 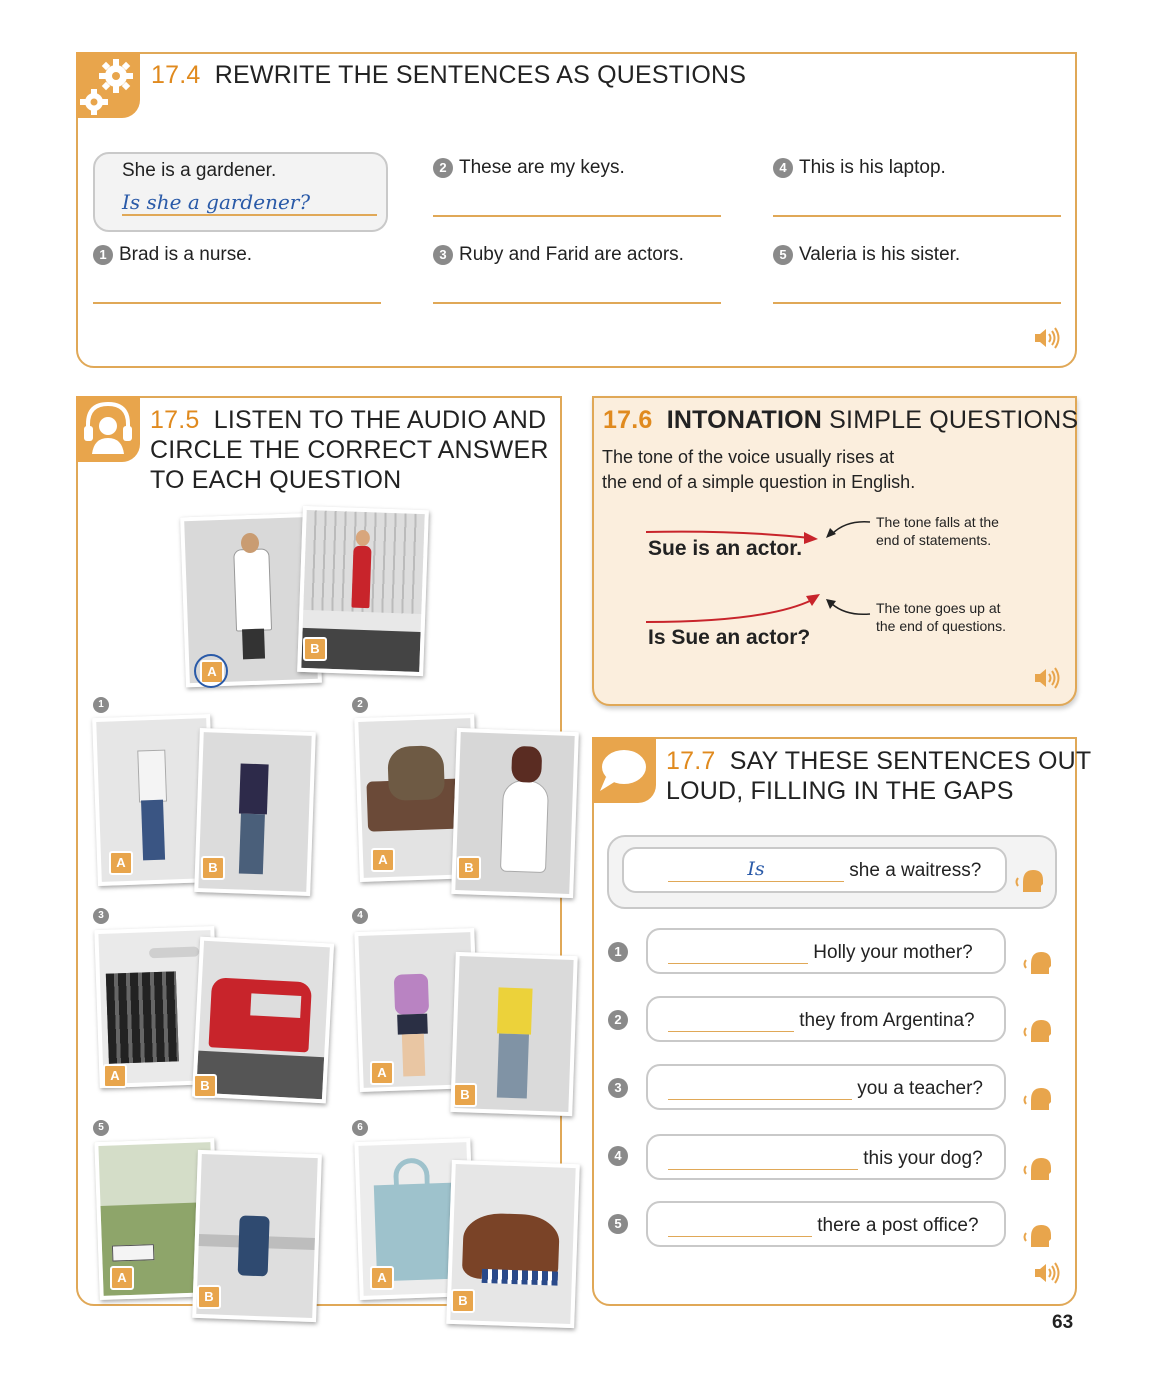 What do you see at coordinates (416, 773) in the screenshot?
I see `cat` at bounding box center [416, 773].